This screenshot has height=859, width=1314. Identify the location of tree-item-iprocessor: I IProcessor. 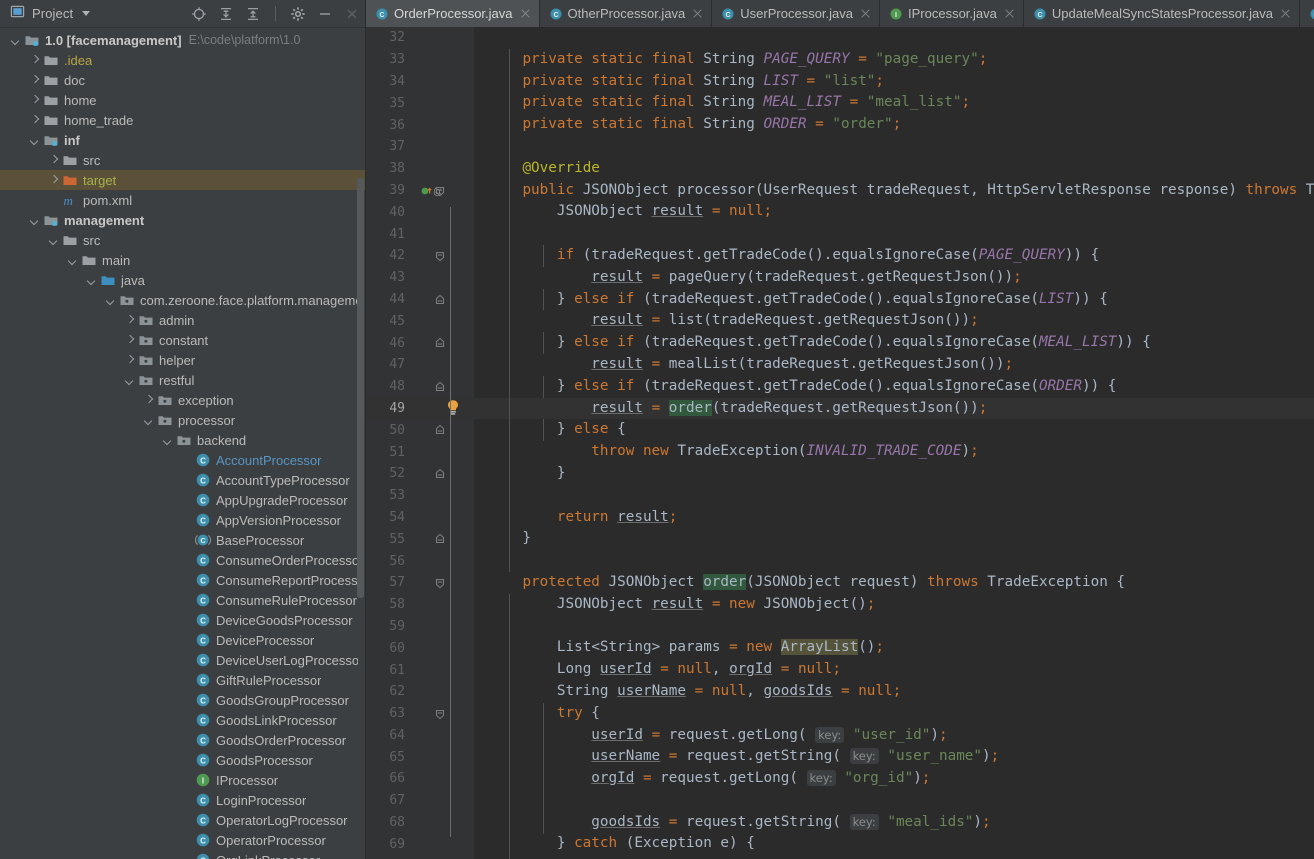
(183, 780).